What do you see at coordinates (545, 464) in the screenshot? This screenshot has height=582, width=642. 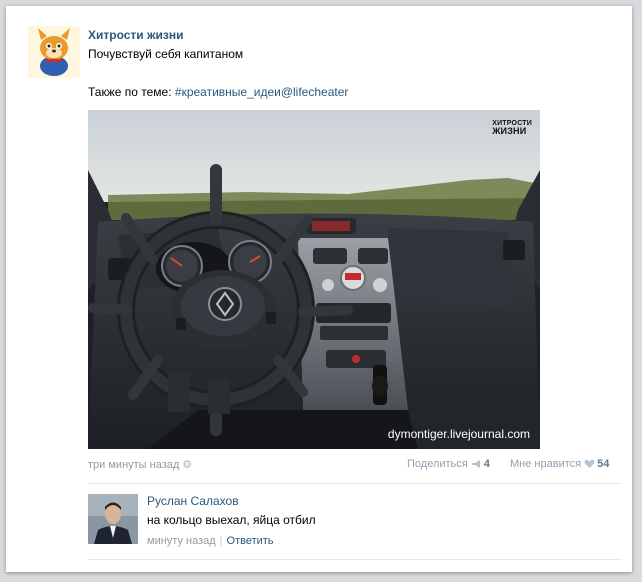 I see `like-label: Мне нравится` at bounding box center [545, 464].